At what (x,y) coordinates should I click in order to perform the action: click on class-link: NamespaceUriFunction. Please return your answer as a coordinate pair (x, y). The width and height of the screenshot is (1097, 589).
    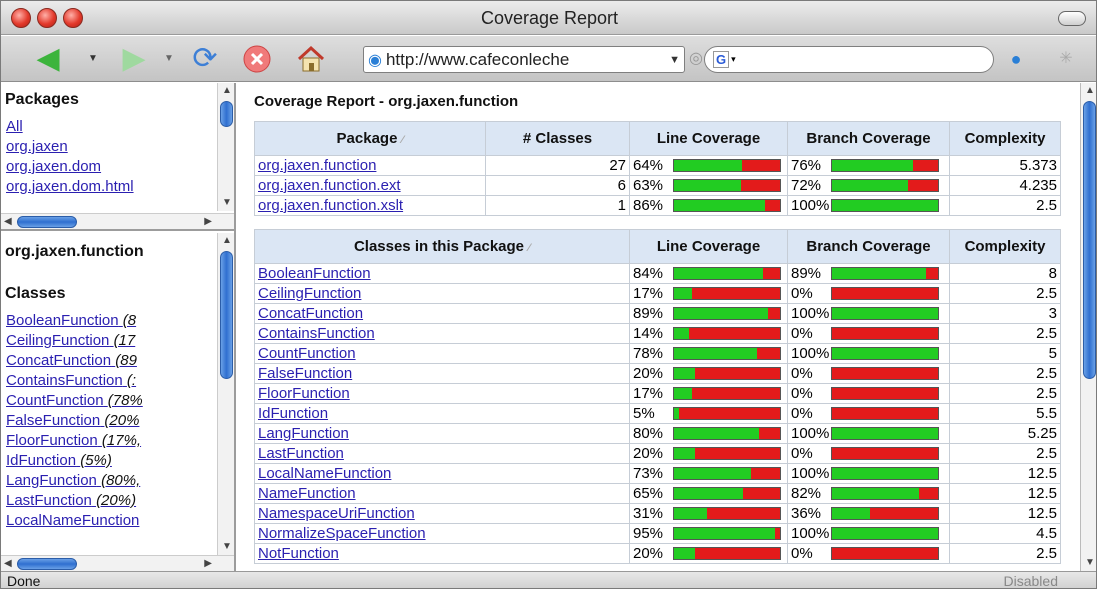
    Looking at the image, I should click on (336, 513).